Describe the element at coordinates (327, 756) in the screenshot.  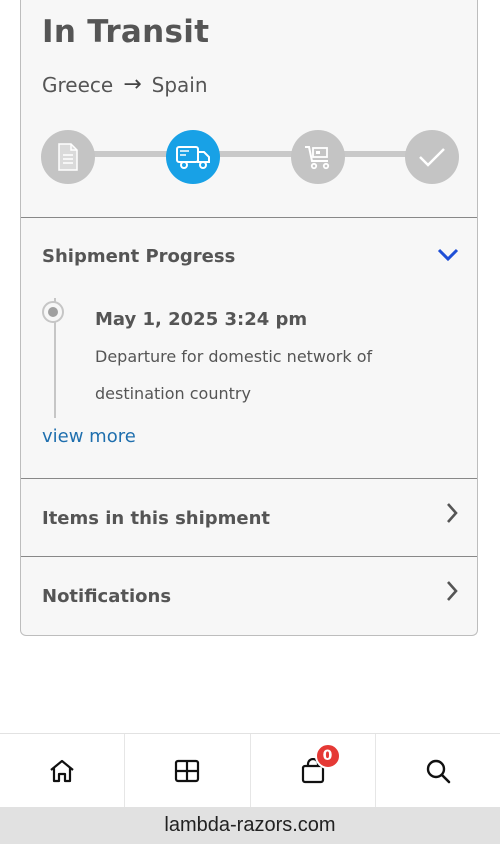
I see `cart-count-badge: 0` at that location.